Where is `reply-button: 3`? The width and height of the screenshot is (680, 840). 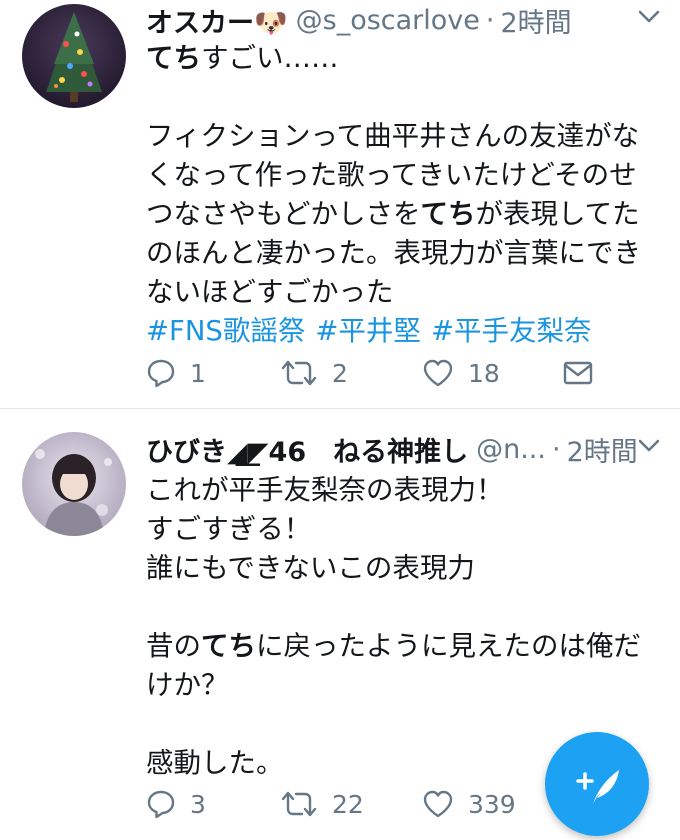
reply-button: 3 is located at coordinates (176, 804).